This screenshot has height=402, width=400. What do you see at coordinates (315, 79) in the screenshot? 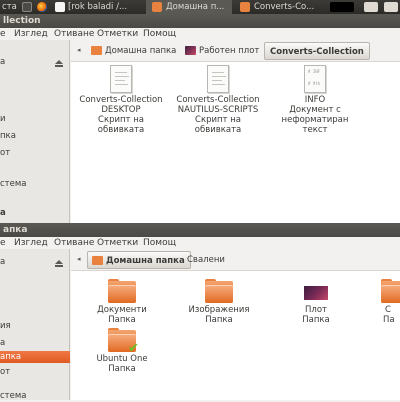
I see `text-file-icon: # INF # 9th` at bounding box center [315, 79].